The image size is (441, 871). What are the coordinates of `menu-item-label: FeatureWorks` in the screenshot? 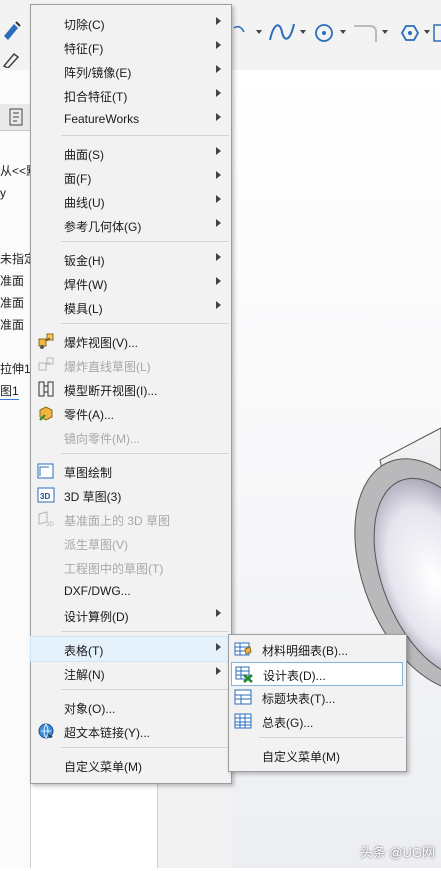 It's located at (102, 119).